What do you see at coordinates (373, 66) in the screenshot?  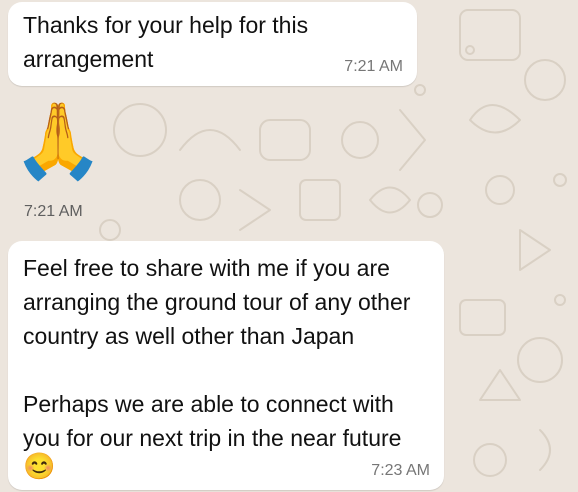 I see `message-timestamp-1: 7:21 AM` at bounding box center [373, 66].